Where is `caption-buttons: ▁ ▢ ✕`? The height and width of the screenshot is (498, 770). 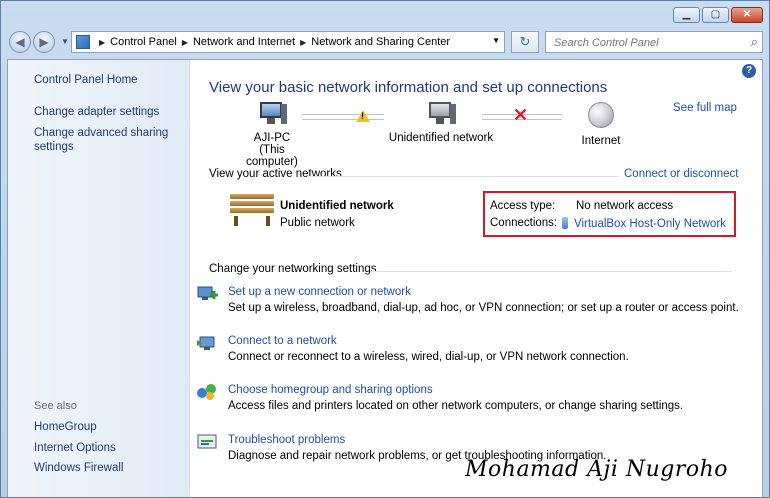
caption-buttons: ▁ ▢ ✕ is located at coordinates (718, 15).